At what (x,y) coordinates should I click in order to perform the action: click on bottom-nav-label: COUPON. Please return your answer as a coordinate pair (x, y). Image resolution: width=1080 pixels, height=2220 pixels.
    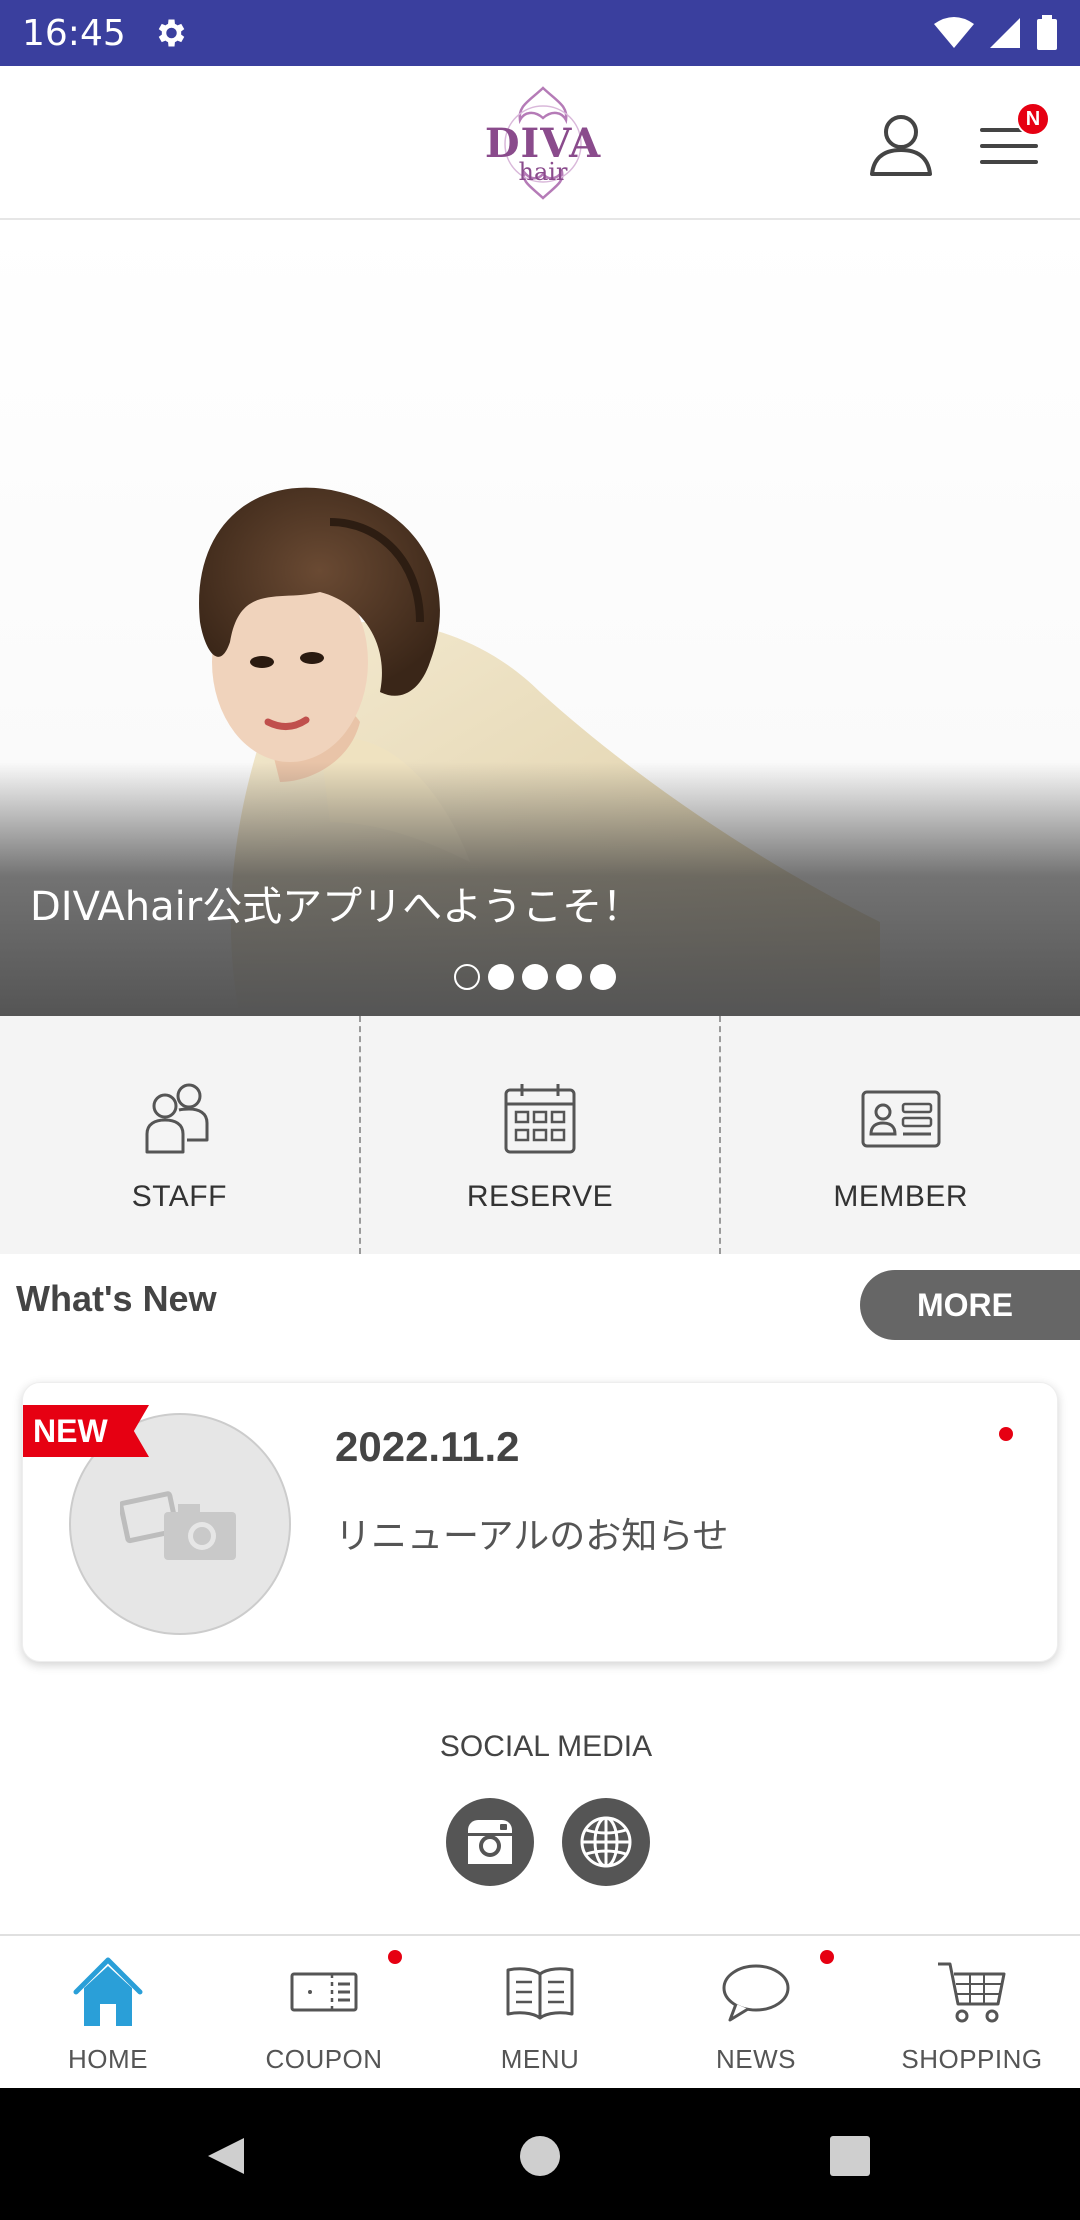
    Looking at the image, I should click on (324, 2059).